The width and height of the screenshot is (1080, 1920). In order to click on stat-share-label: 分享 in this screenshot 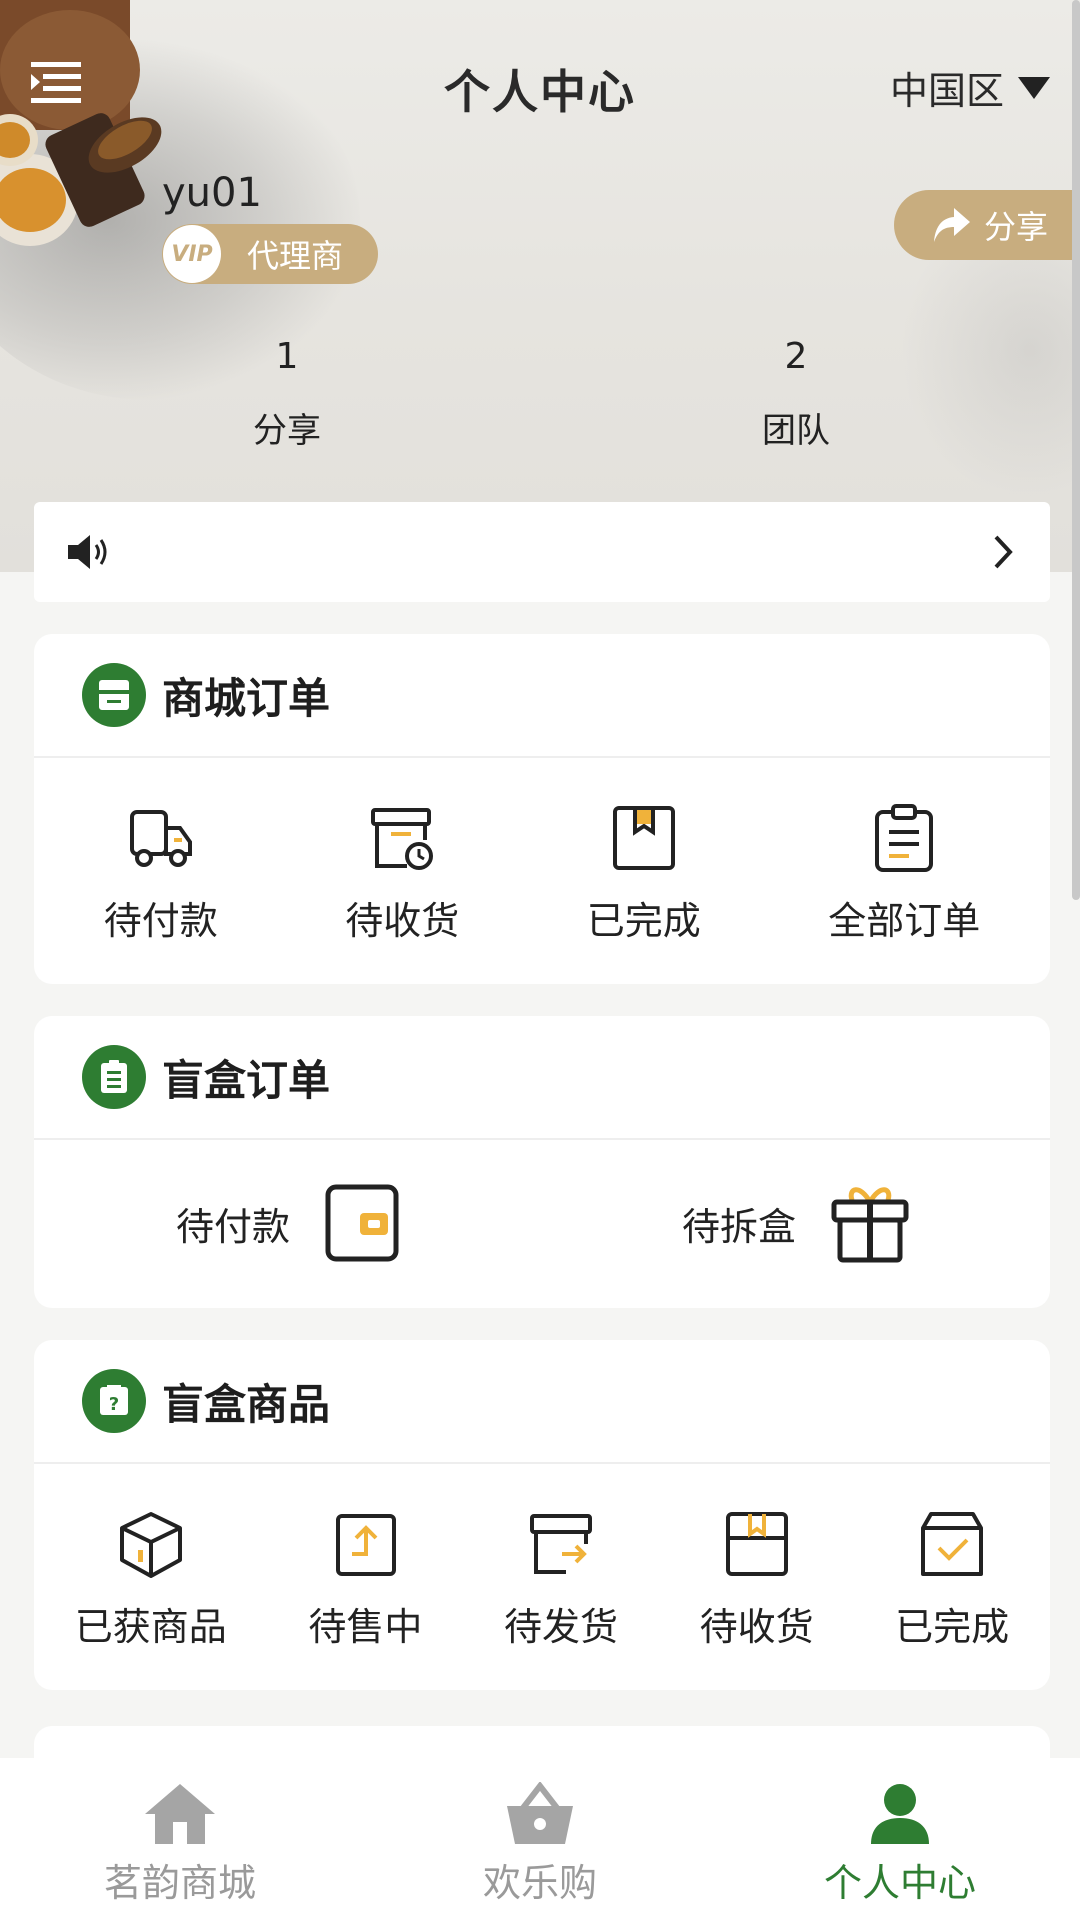, I will do `click(287, 431)`.